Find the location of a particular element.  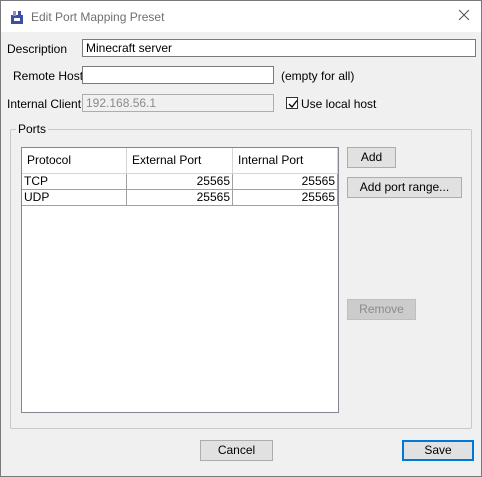

table-row: TCP 25565 25565 is located at coordinates (180, 182).